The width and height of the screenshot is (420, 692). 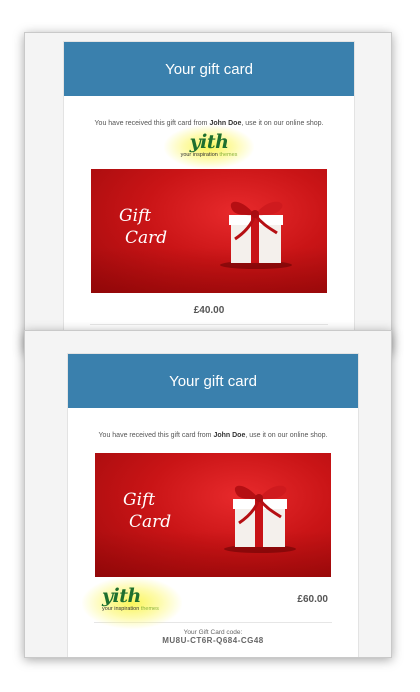 I want to click on divider, so click(x=209, y=324).